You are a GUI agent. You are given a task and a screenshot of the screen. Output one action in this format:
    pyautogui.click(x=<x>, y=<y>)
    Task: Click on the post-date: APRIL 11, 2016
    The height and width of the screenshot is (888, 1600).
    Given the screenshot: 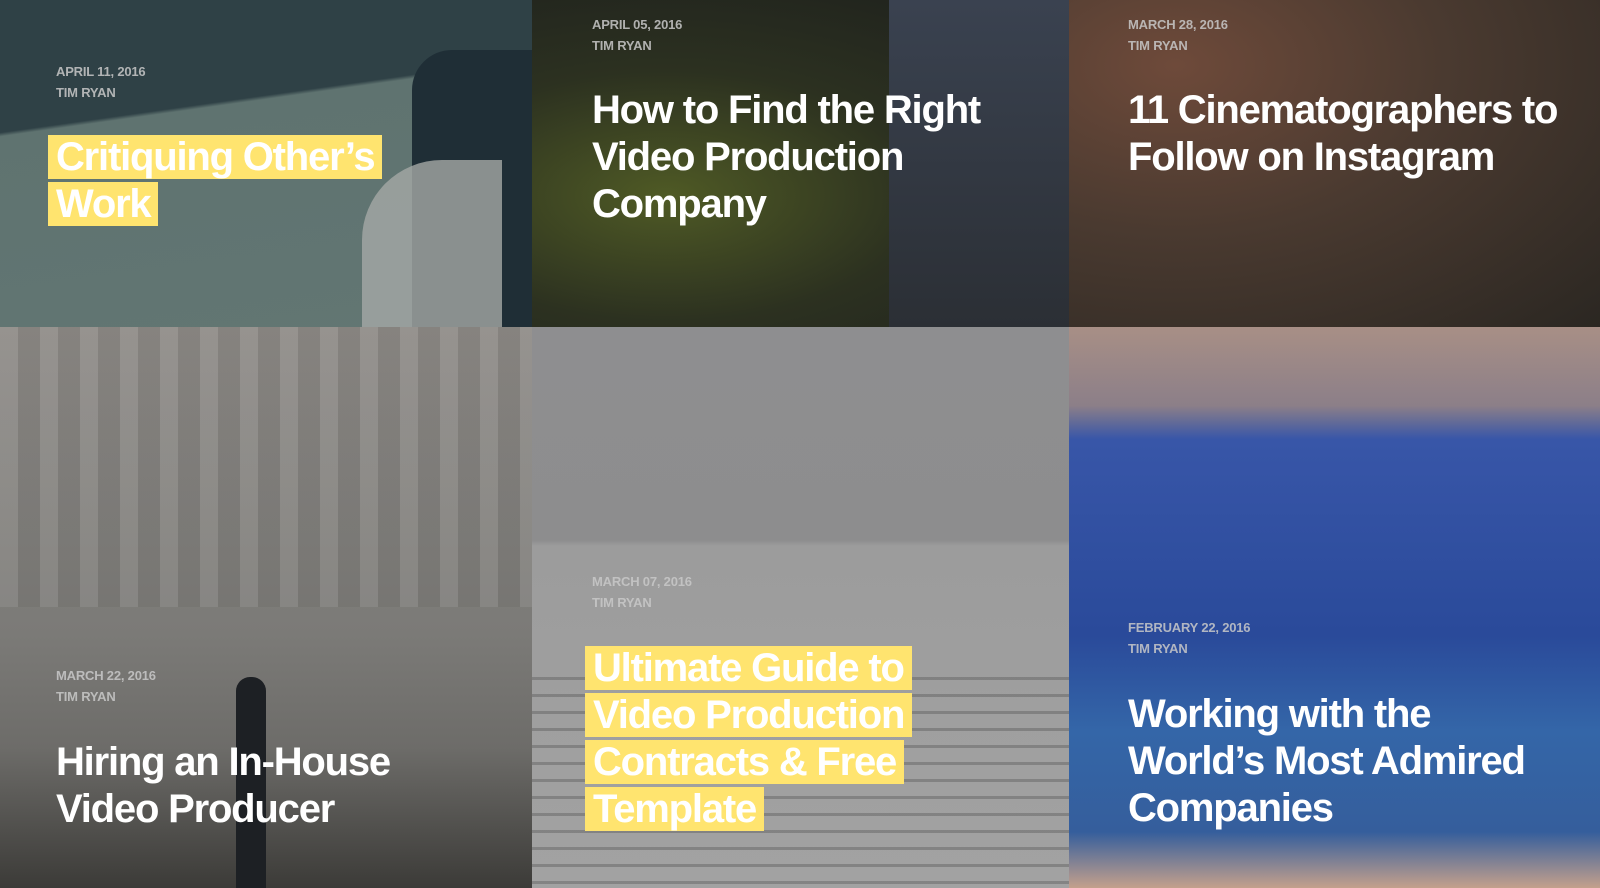 What is the action you would take?
    pyautogui.click(x=101, y=71)
    